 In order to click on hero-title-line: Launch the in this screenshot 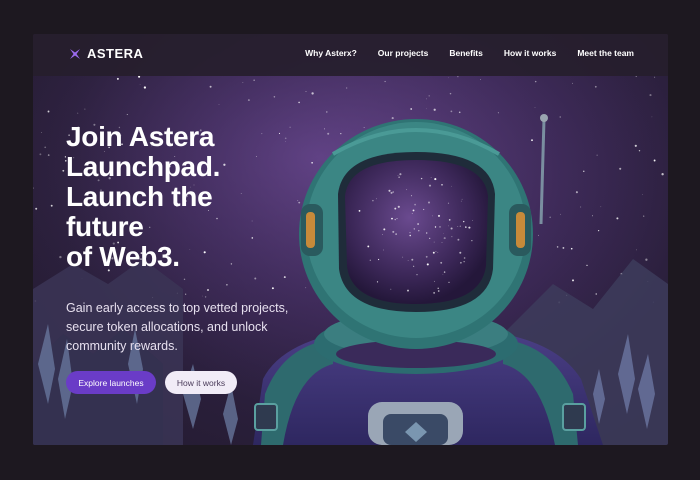, I will do `click(139, 196)`.